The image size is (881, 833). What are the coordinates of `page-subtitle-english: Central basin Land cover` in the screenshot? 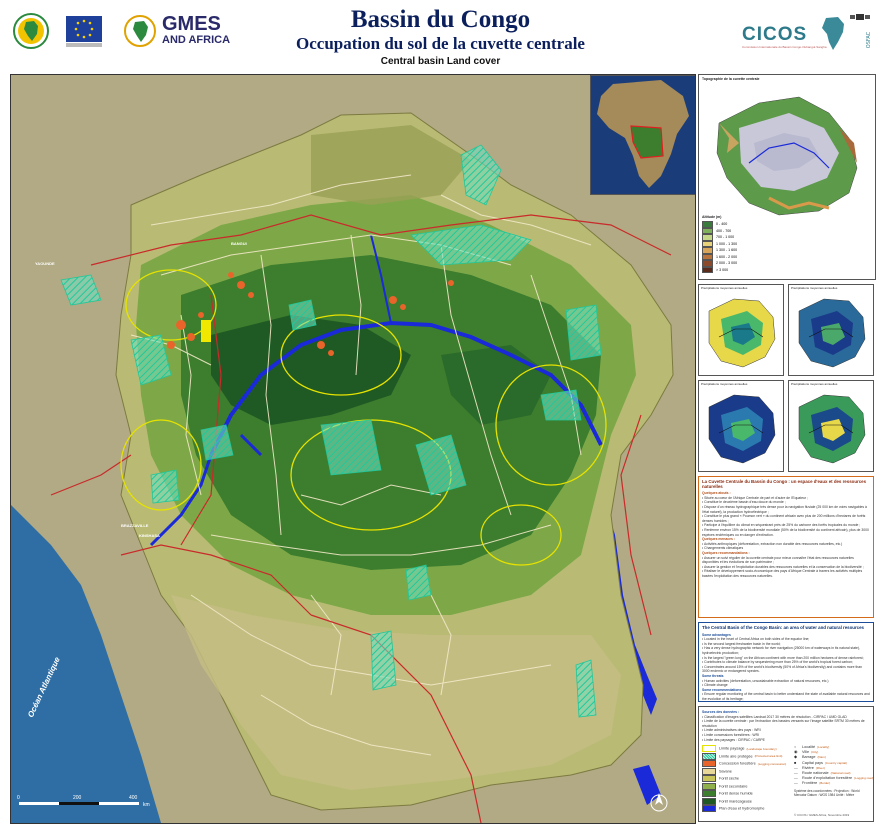 It's located at (440, 61).